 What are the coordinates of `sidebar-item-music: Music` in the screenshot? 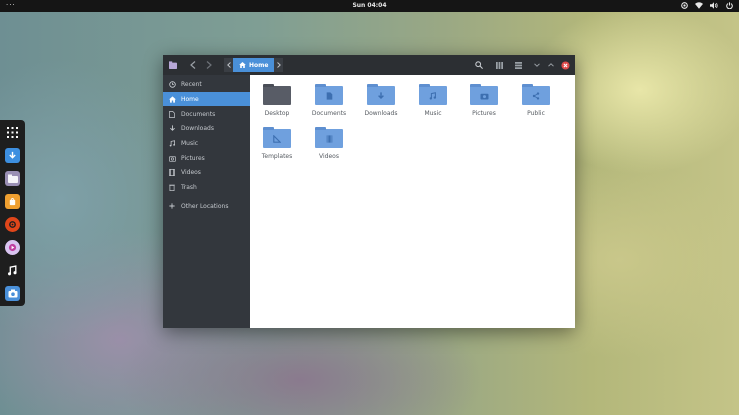 It's located at (206, 143).